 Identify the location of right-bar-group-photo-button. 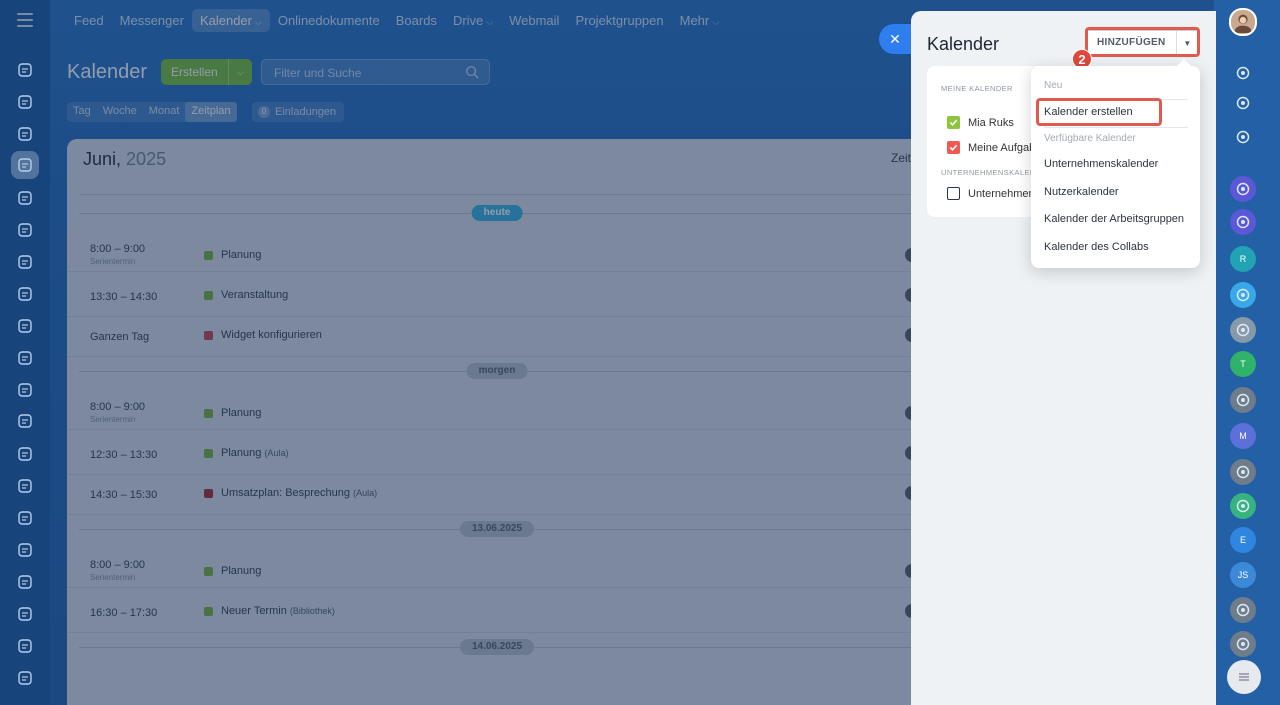
(1243, 330).